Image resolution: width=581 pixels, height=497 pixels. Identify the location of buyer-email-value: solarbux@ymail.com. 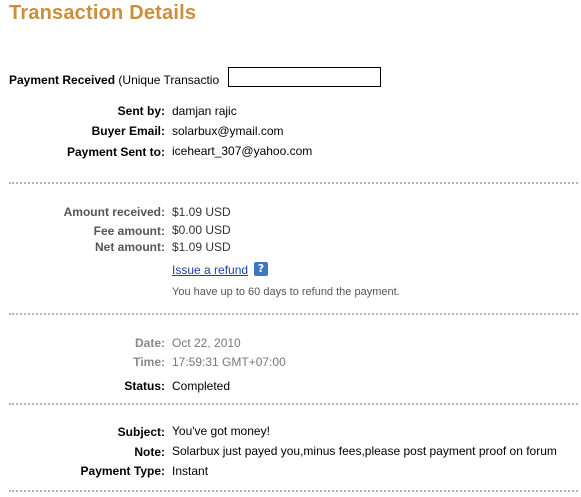
(228, 131).